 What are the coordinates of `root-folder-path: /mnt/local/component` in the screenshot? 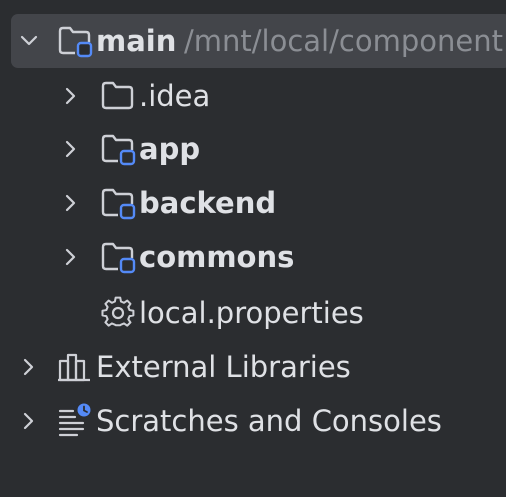 It's located at (343, 41).